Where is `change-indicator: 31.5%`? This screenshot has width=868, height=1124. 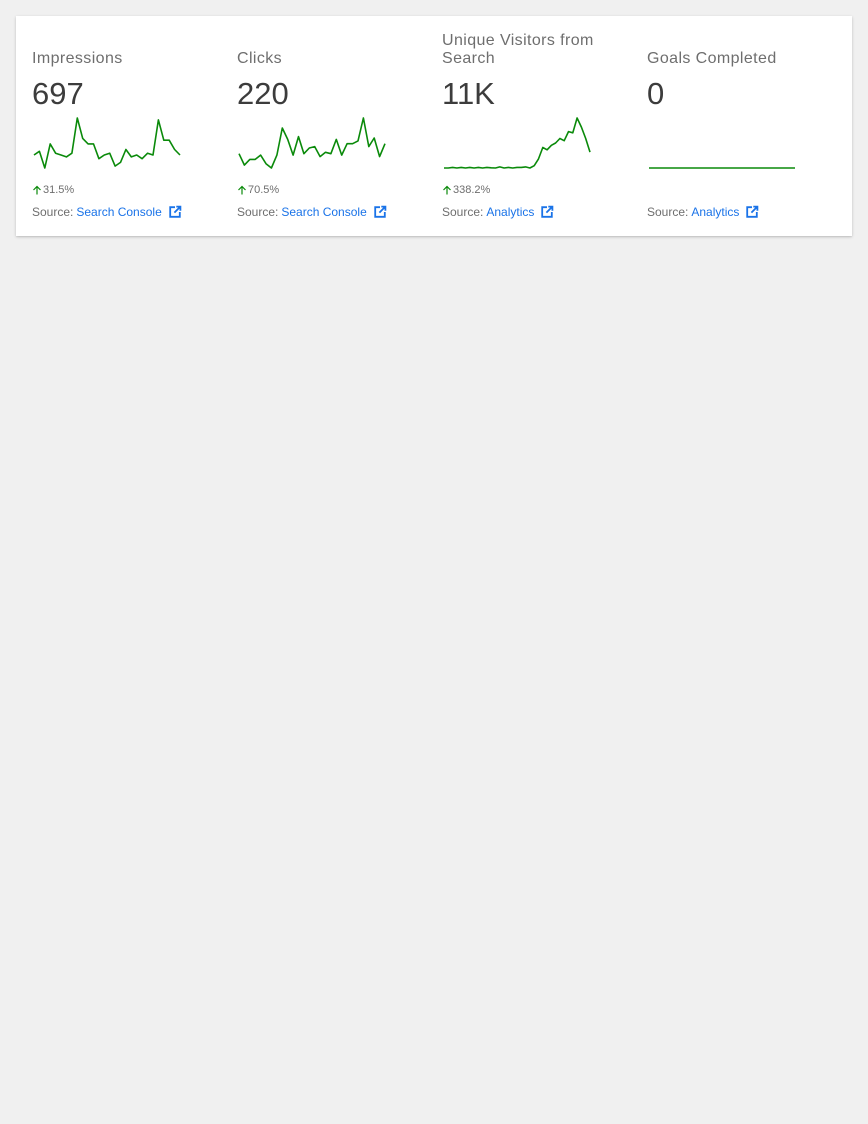 change-indicator: 31.5% is located at coordinates (53, 190).